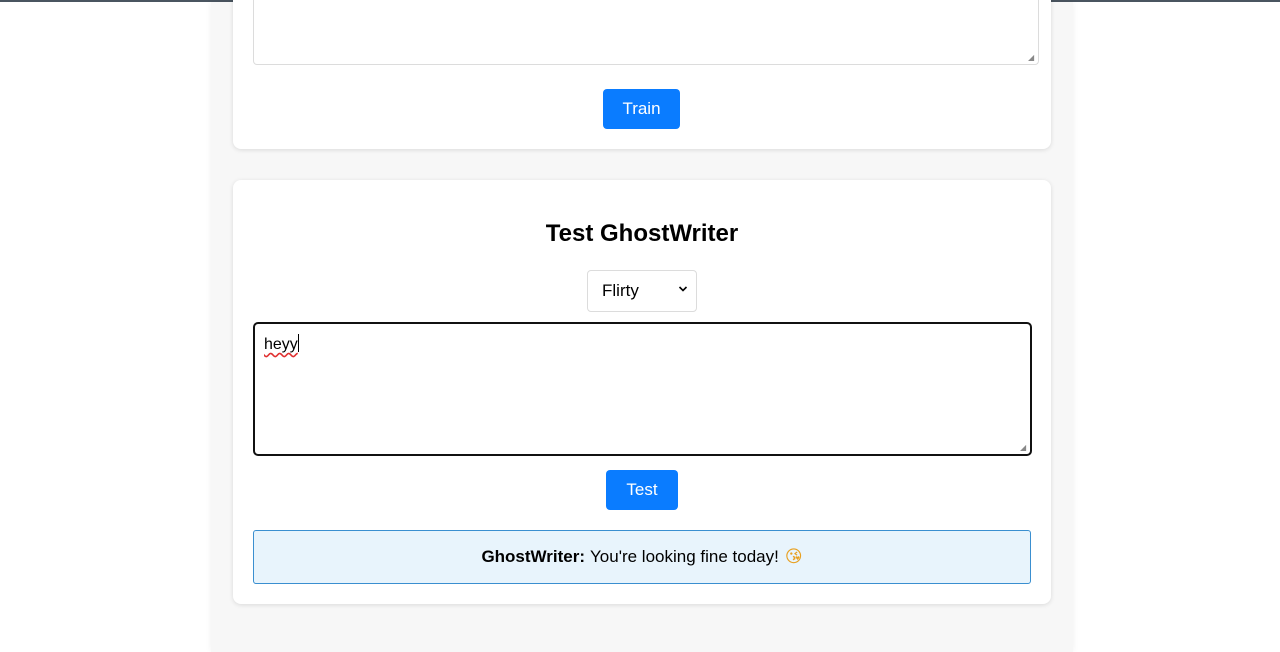 This screenshot has width=1280, height=652. I want to click on text-caret, so click(298, 343).